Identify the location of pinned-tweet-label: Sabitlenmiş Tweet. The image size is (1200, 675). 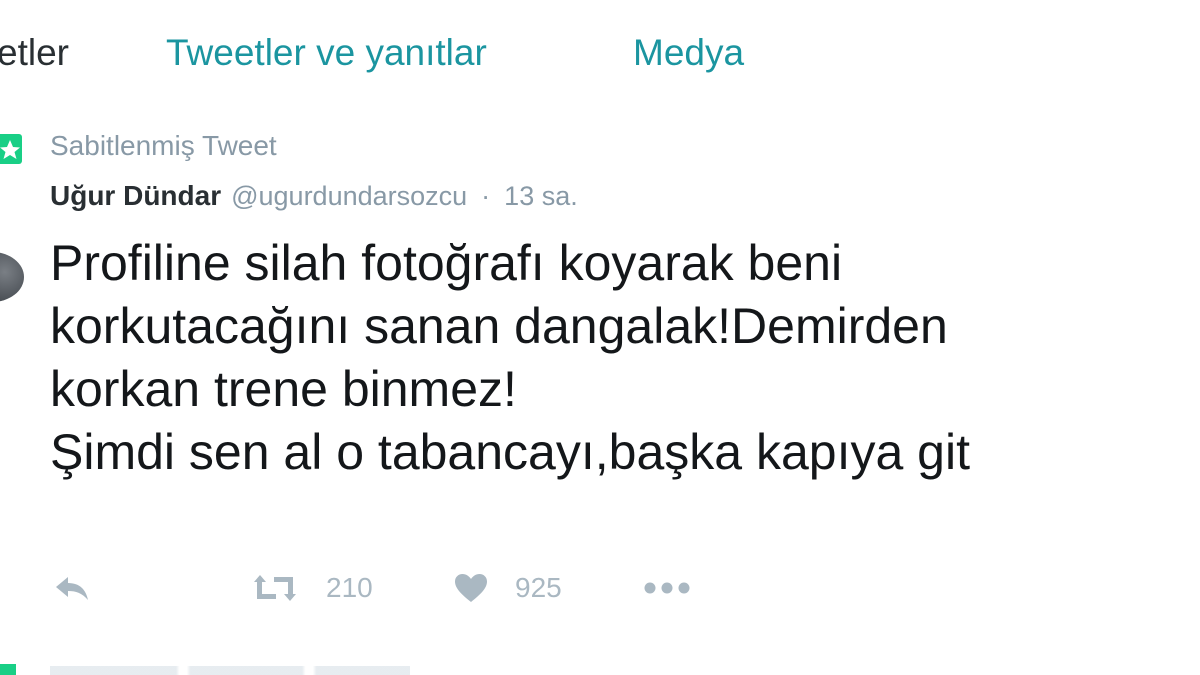
(163, 145).